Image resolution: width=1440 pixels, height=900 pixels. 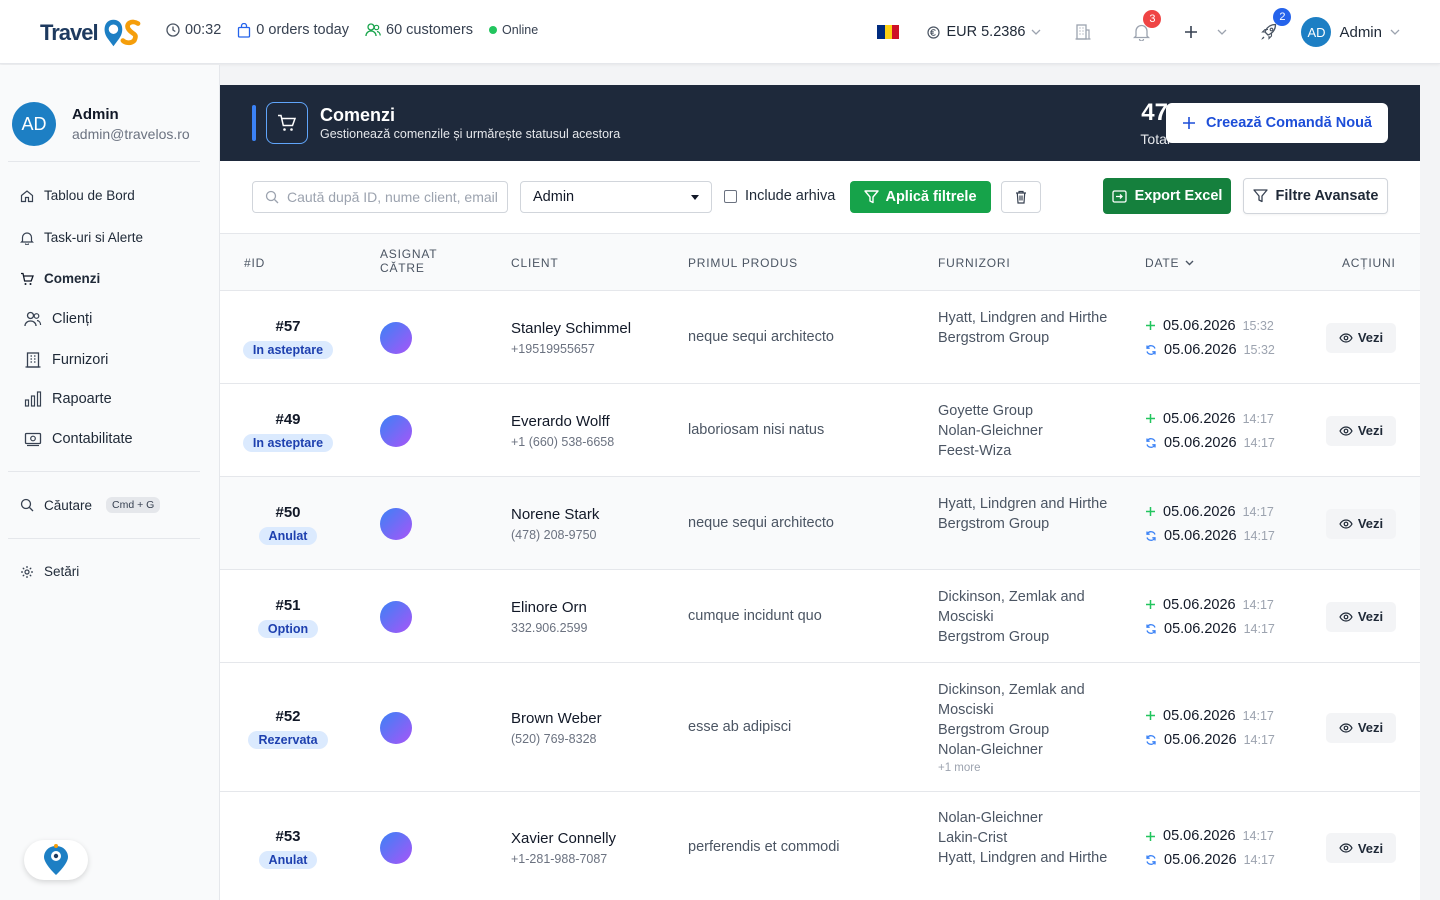 What do you see at coordinates (288, 326) in the screenshot?
I see `order-id: #57` at bounding box center [288, 326].